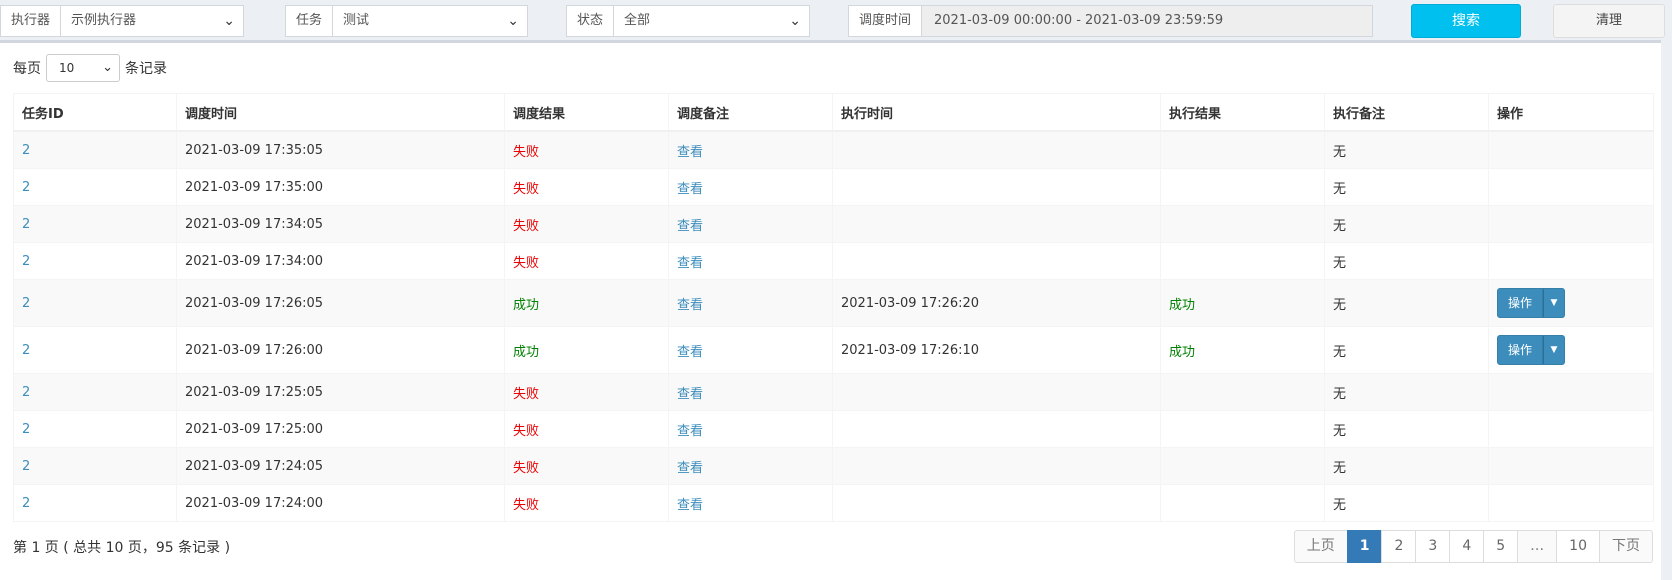 The image size is (1672, 580). What do you see at coordinates (885, 21) in the screenshot?
I see `time-label: 调度时间` at bounding box center [885, 21].